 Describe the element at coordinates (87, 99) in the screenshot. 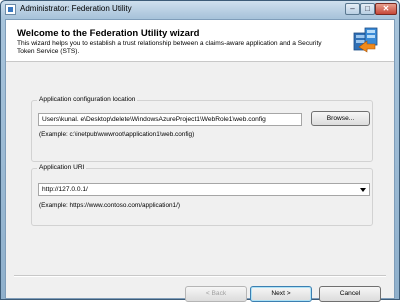

I see `config-location-label: Application configuration location` at that location.